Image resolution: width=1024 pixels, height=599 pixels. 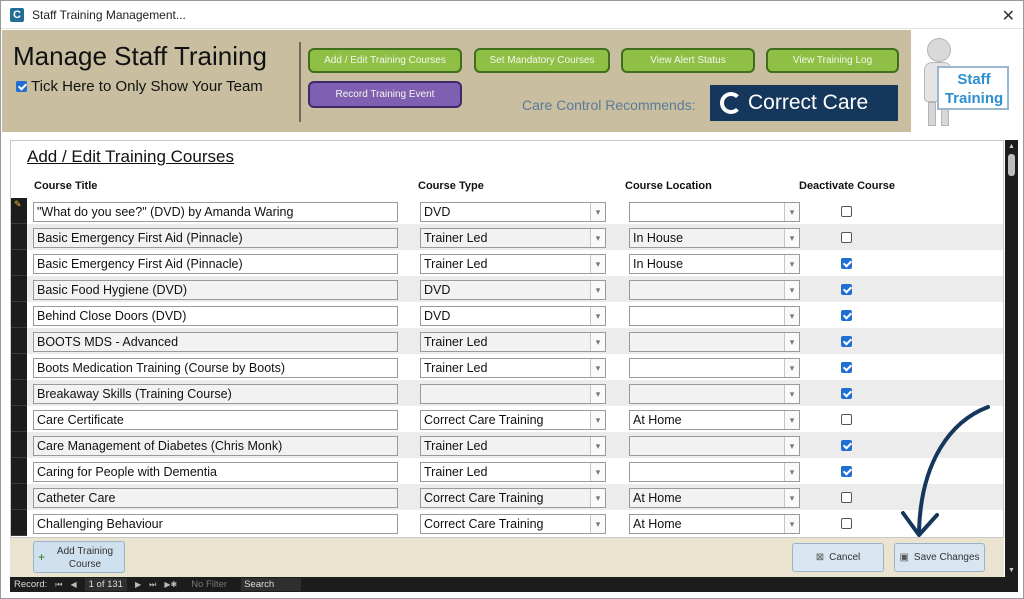 What do you see at coordinates (215, 264) in the screenshot?
I see `course-title-field: Basic Emergency First Aid (Pinnacle)` at bounding box center [215, 264].